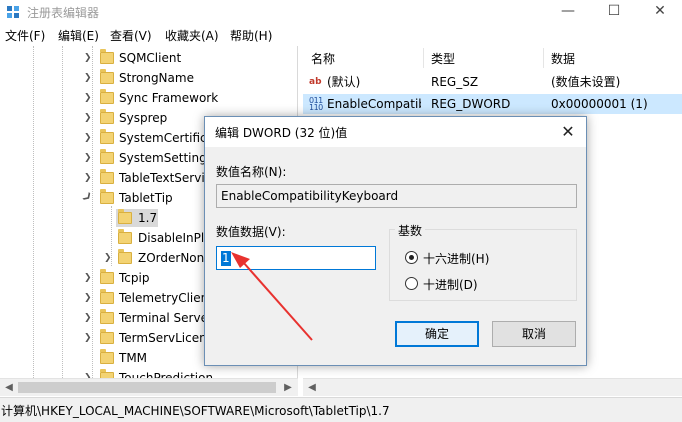 The width and height of the screenshot is (682, 422). I want to click on dec-radio-label: 十进制(D), so click(450, 284).